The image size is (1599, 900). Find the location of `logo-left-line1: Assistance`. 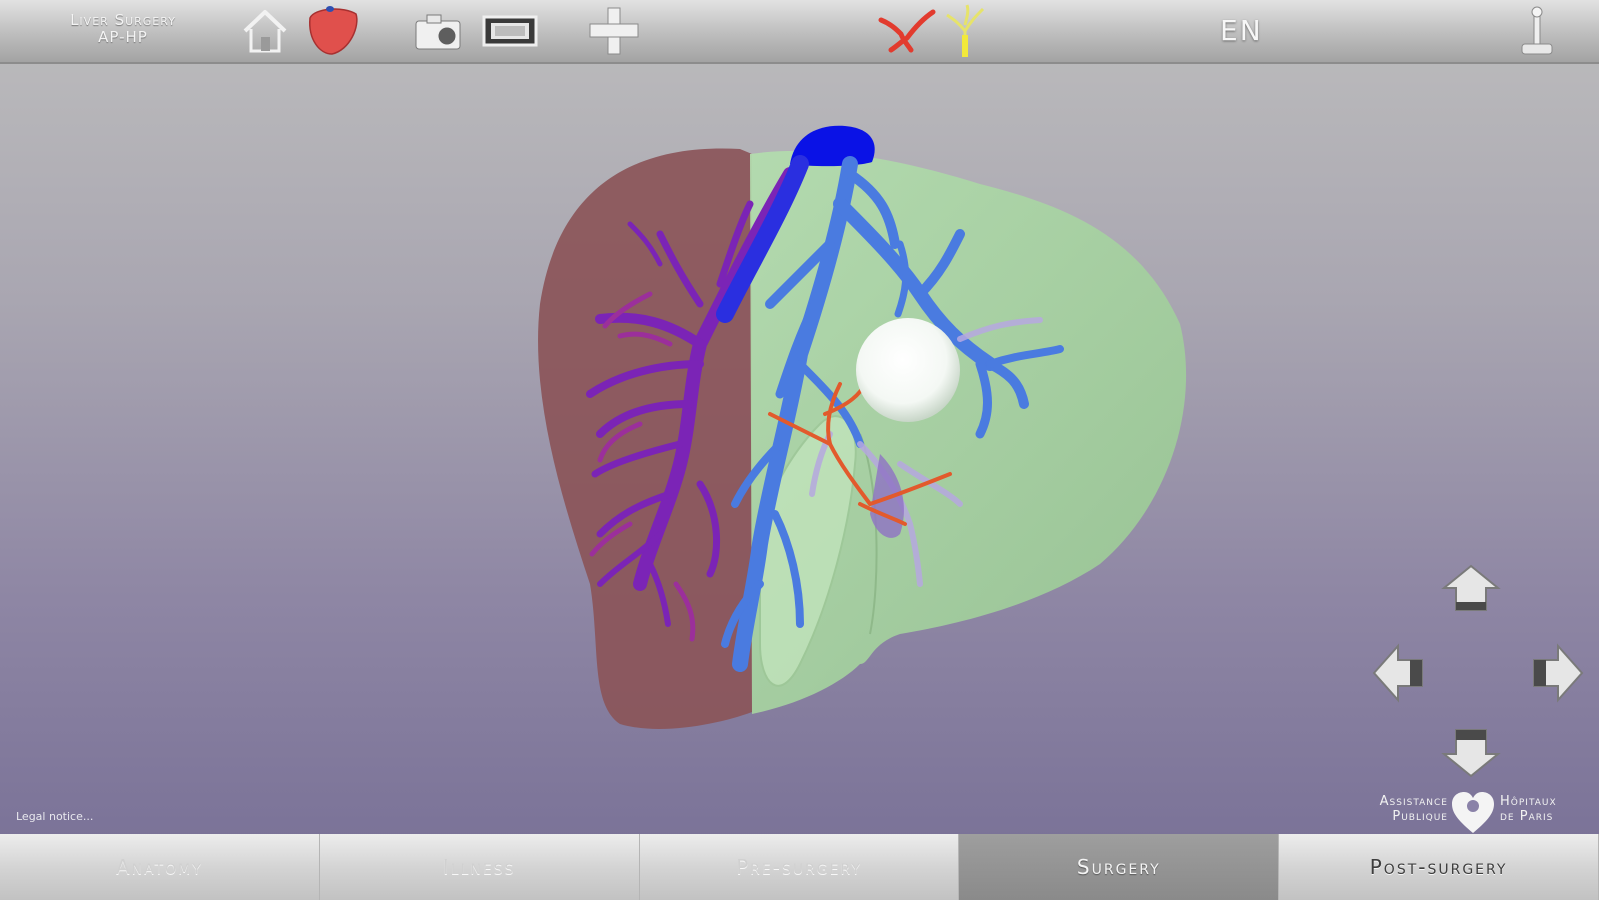

logo-left-line1: Assistance is located at coordinates (1413, 801).